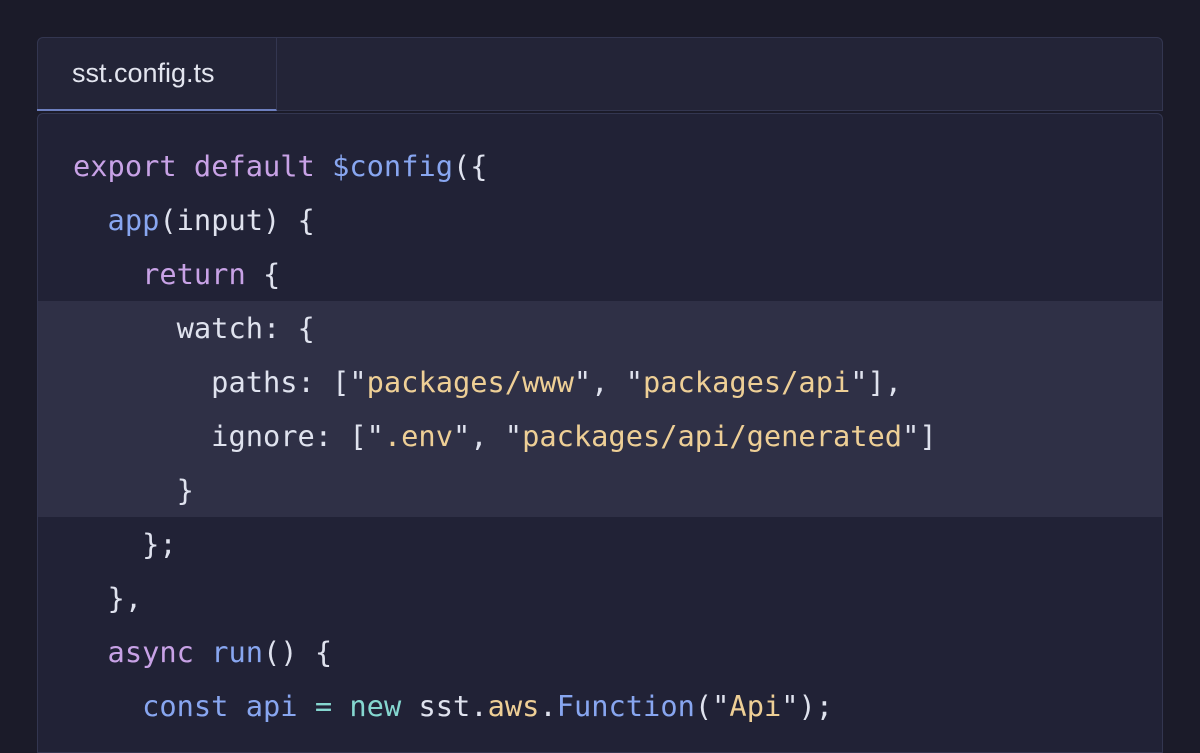  What do you see at coordinates (194, 274) in the screenshot?
I see `code-token: return` at bounding box center [194, 274].